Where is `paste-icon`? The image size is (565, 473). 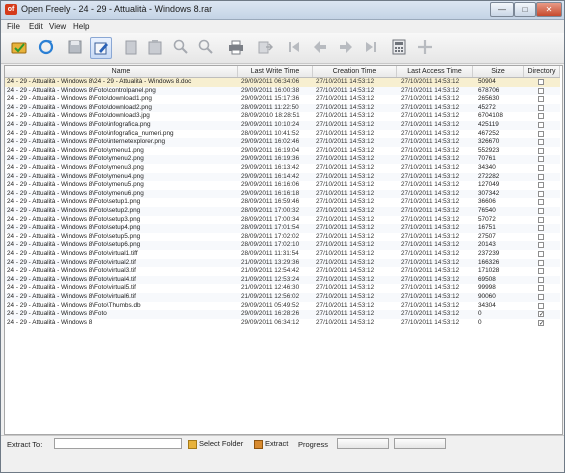 paste-icon is located at coordinates (155, 47).